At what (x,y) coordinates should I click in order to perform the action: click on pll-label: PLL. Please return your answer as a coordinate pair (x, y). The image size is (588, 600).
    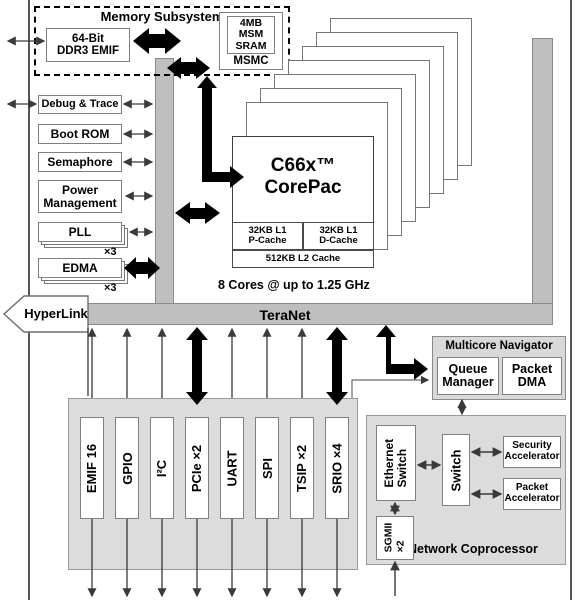
    Looking at the image, I should click on (80, 231).